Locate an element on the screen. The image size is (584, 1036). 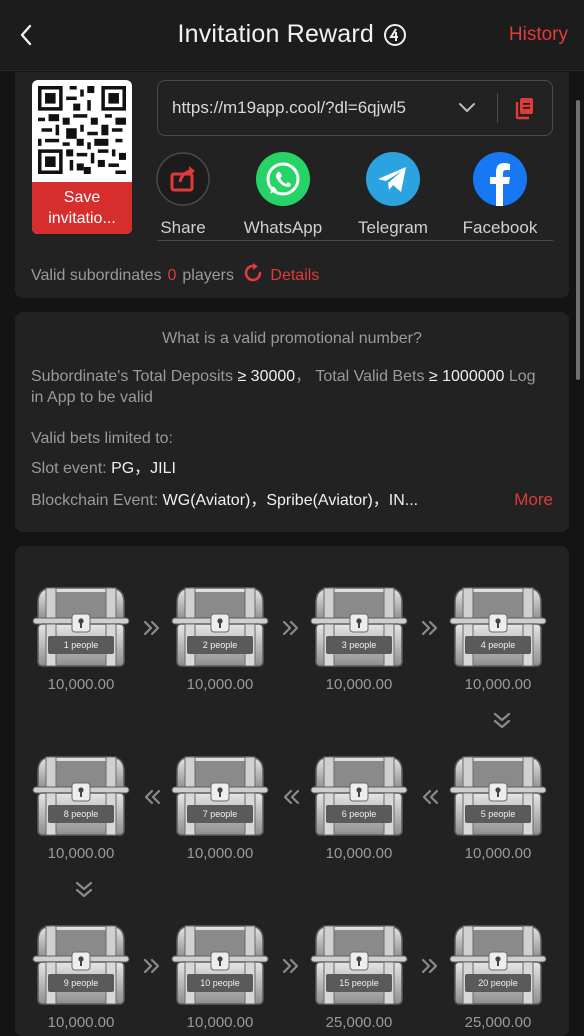
page-title: Invitation Reward is located at coordinates (276, 34).